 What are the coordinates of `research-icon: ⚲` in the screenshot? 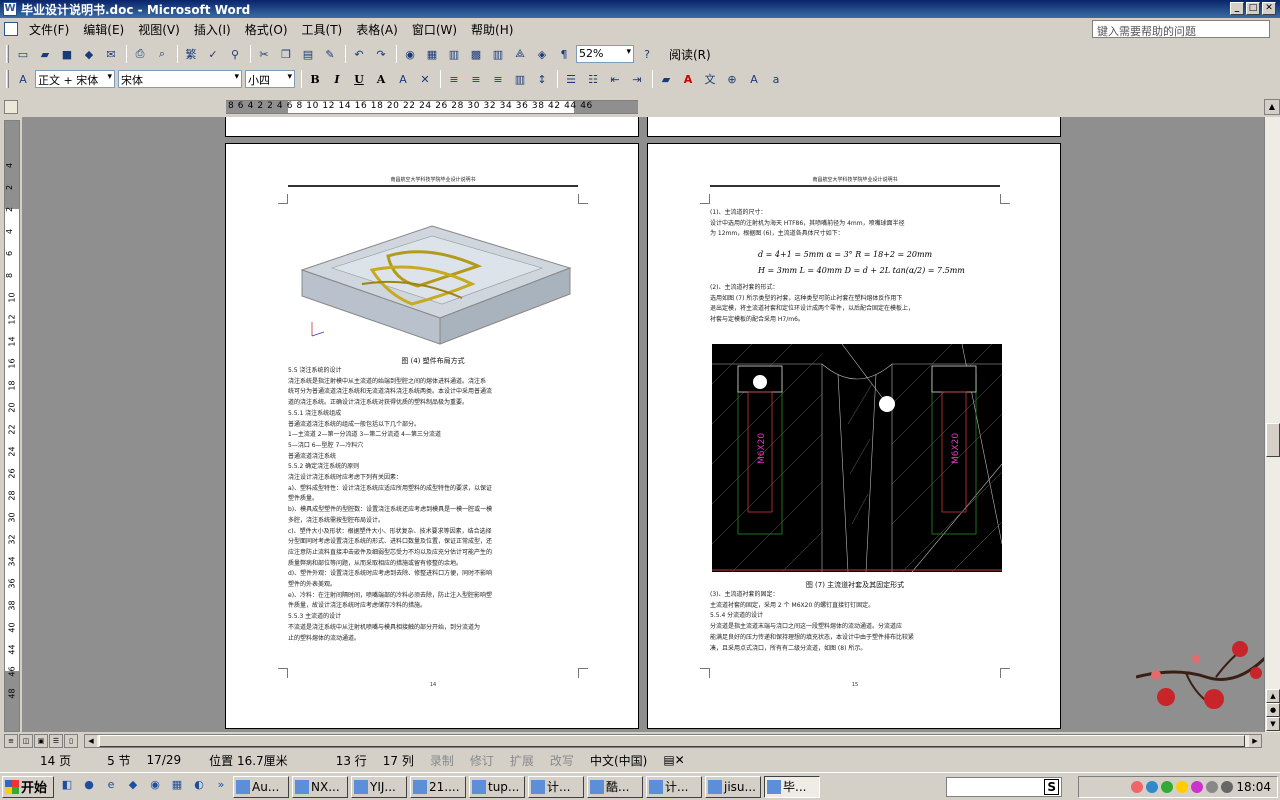 It's located at (235, 54).